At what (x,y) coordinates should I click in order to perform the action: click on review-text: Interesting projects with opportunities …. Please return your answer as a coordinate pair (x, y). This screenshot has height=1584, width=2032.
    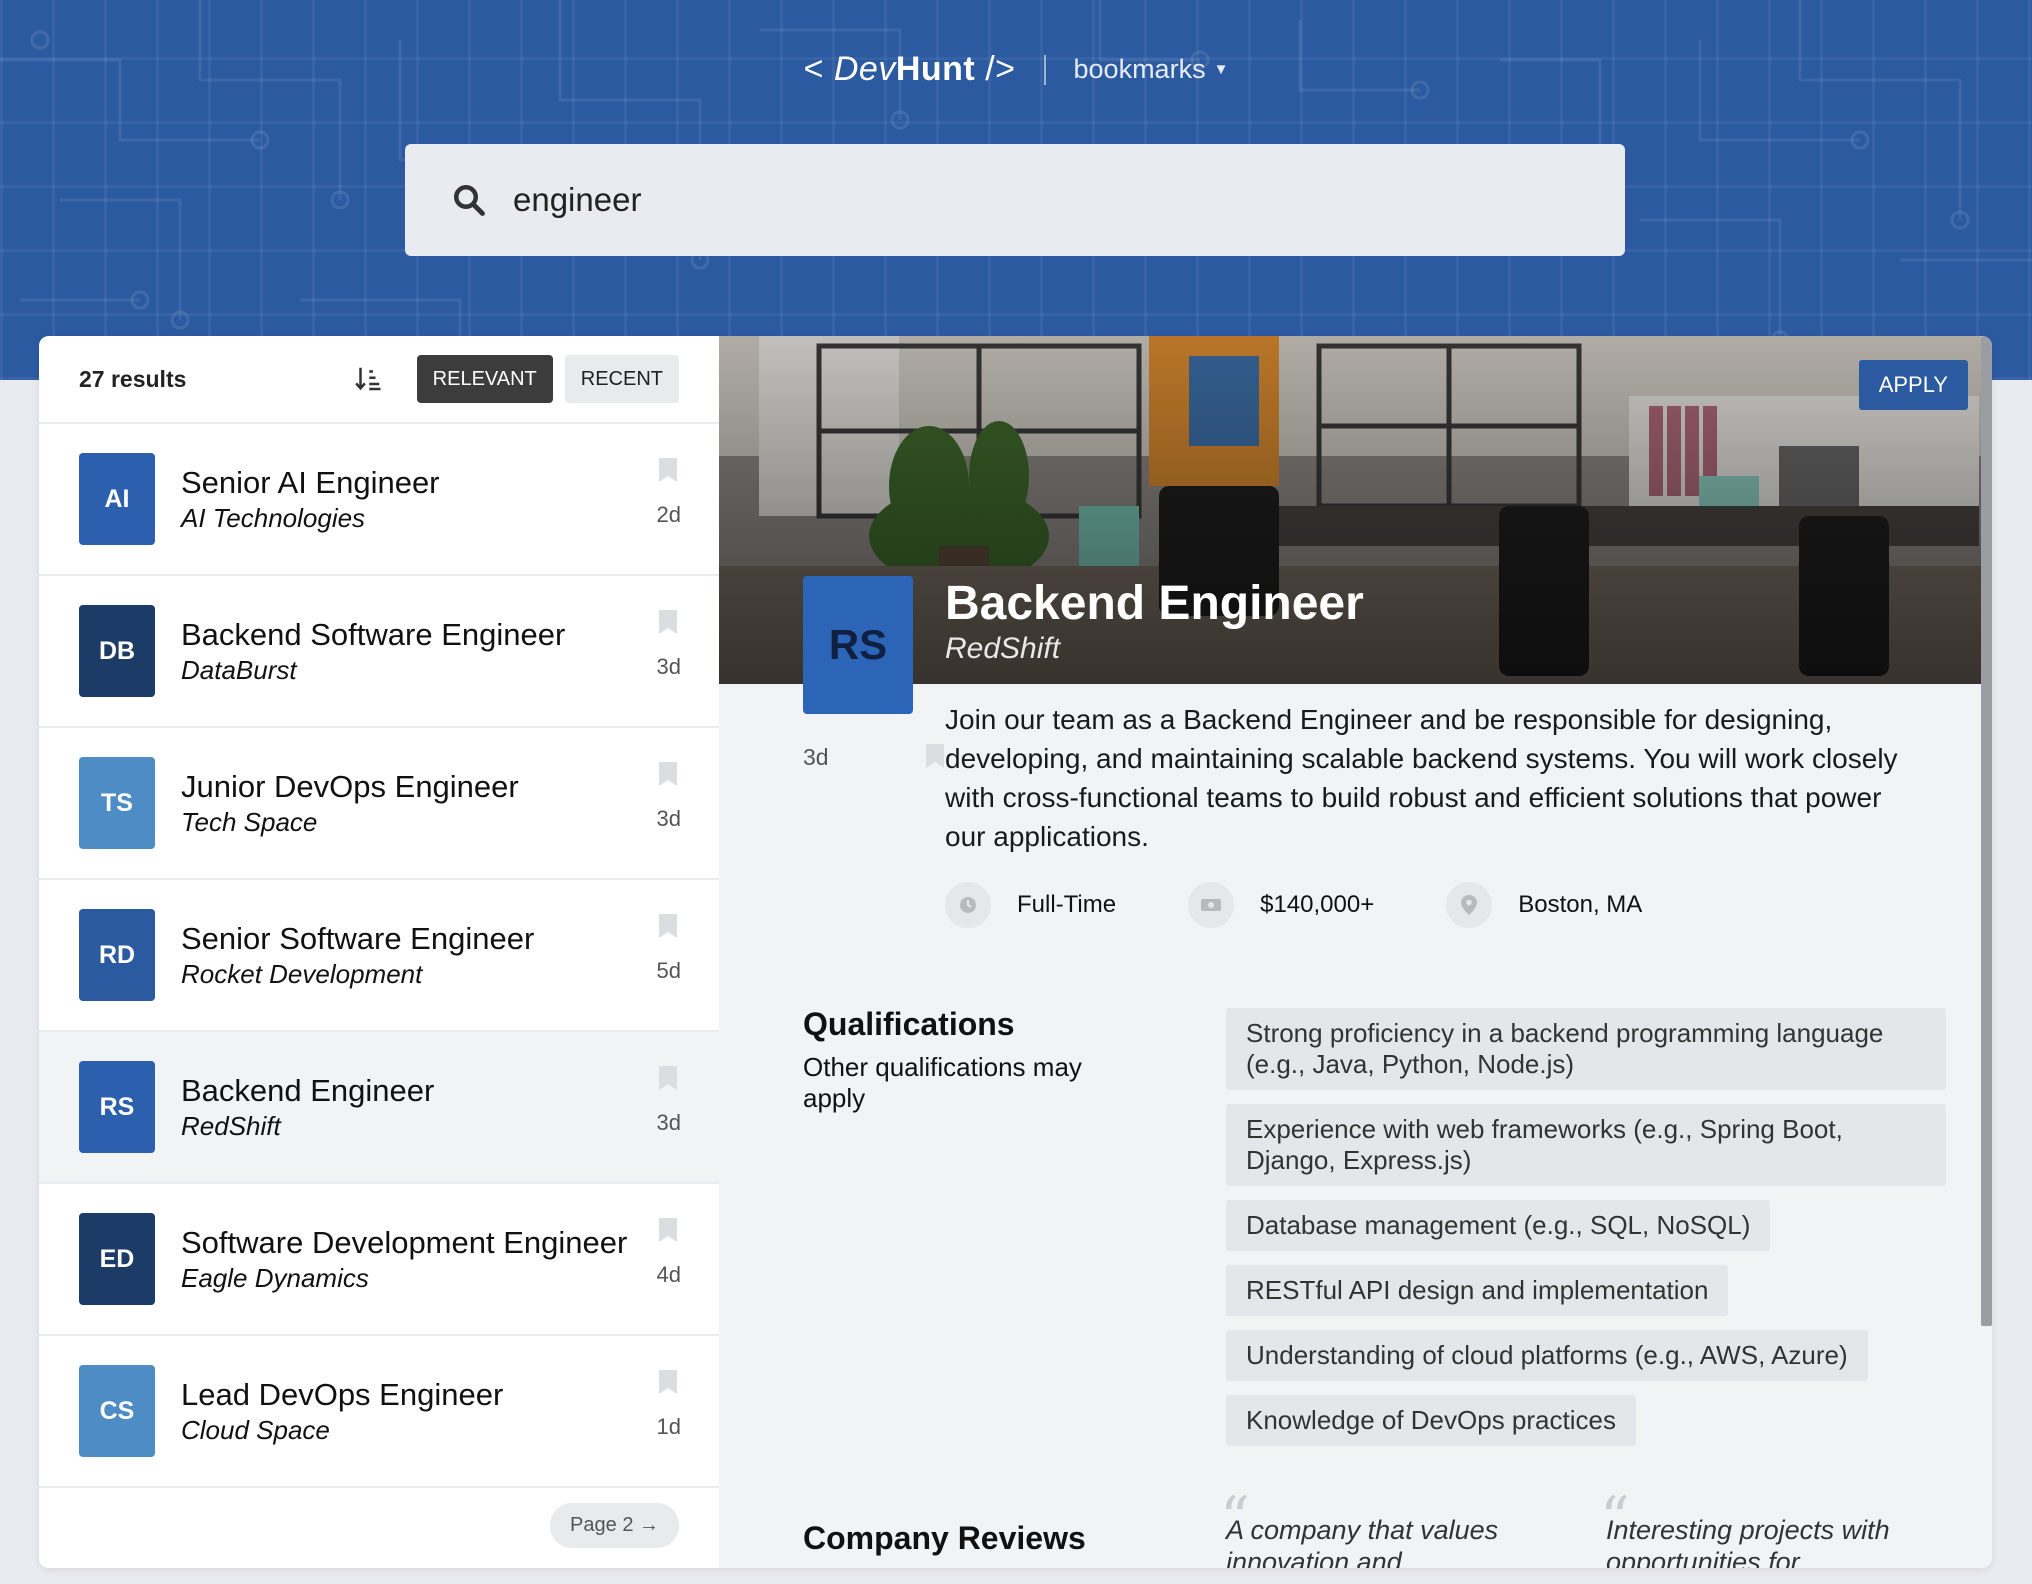
    Looking at the image, I should click on (1748, 1541).